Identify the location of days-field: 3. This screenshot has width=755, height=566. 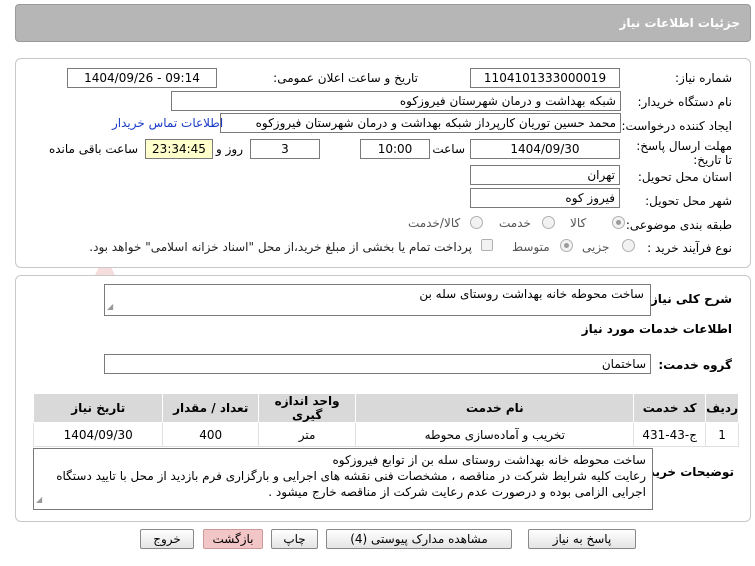
(285, 149).